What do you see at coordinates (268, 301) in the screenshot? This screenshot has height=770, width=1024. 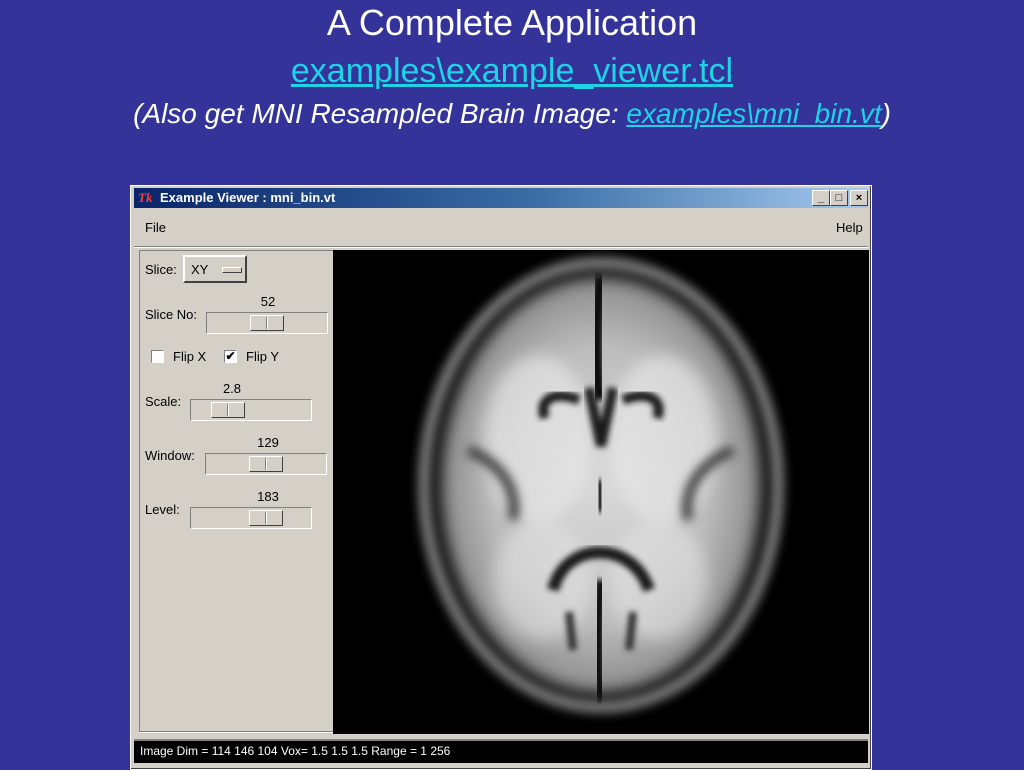 I see `slice-no-value: 52` at bounding box center [268, 301].